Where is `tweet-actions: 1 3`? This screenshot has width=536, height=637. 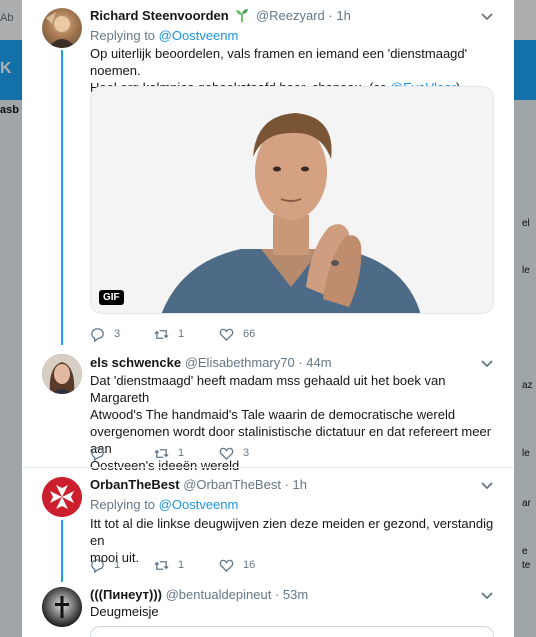 tweet-actions: 1 3 is located at coordinates (292, 453).